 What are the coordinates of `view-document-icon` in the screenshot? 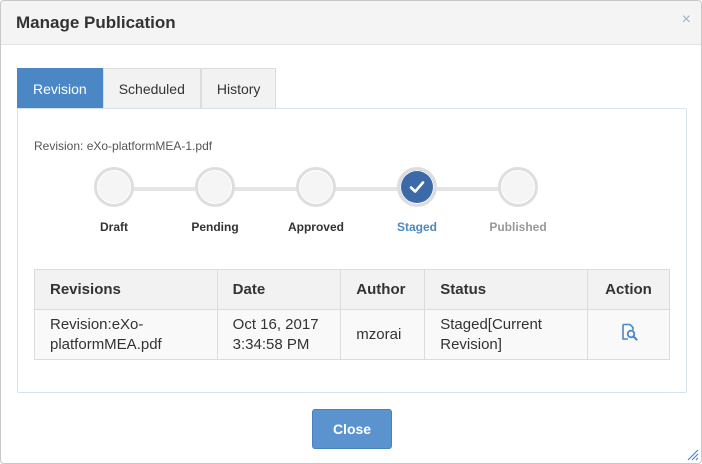 It's located at (629, 335).